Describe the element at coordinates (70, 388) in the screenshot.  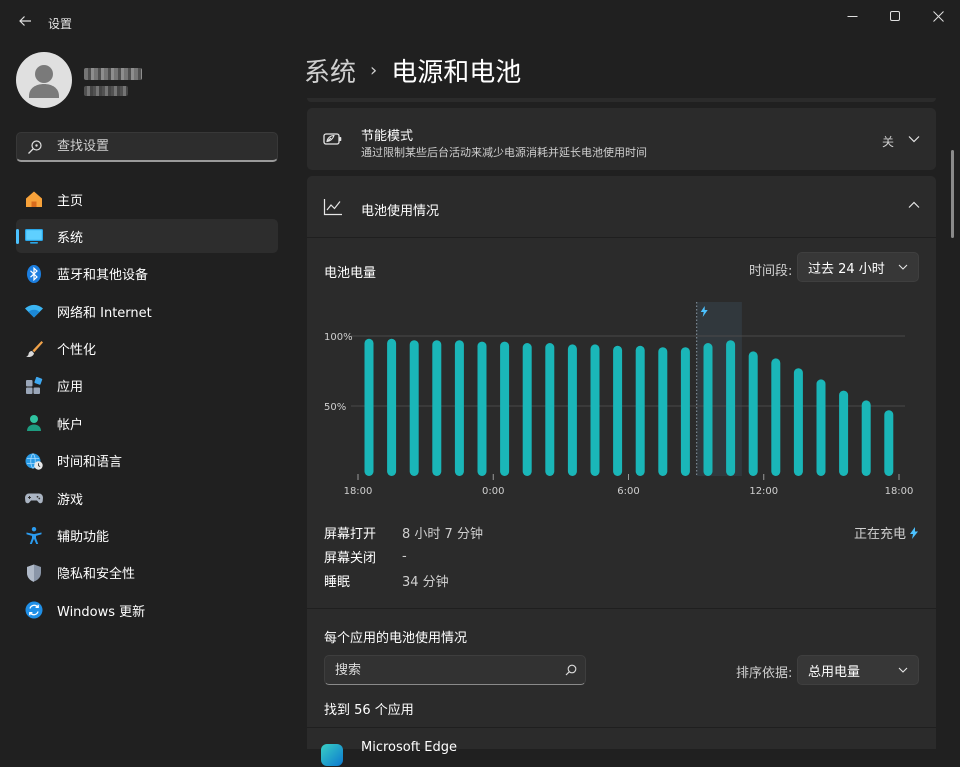
I see `sidebar-item-label: 应用` at that location.